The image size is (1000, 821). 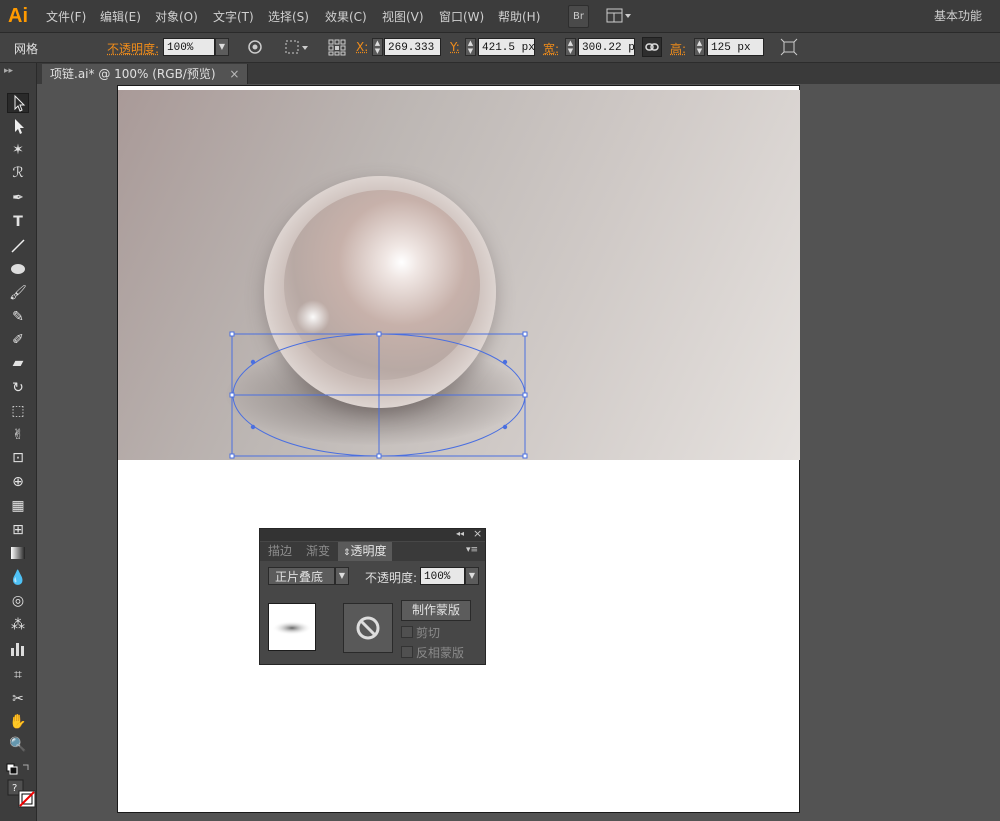 I want to click on mesh-icon: ⊞, so click(x=18, y=530).